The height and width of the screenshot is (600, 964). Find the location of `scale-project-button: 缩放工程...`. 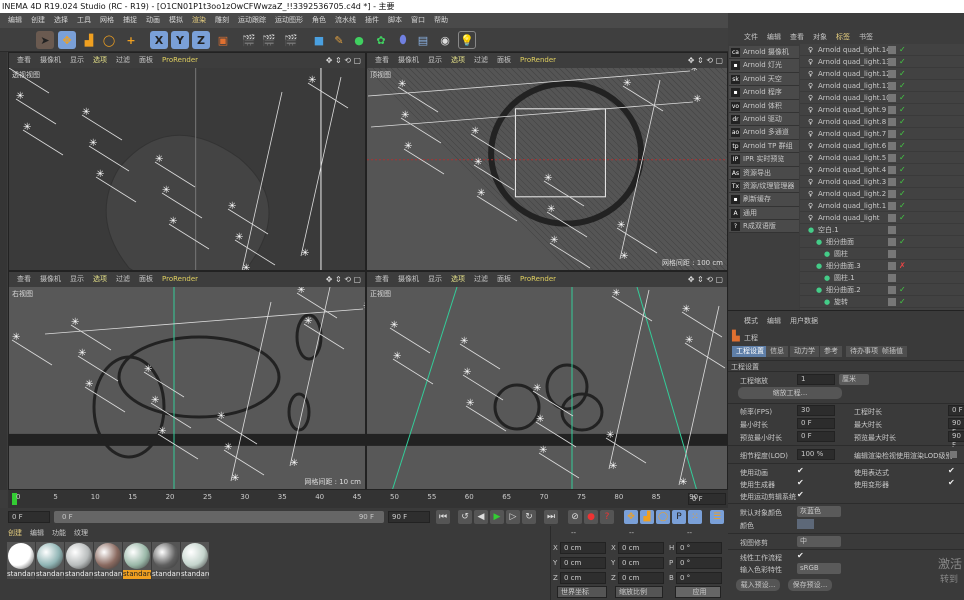

scale-project-button: 缩放工程... is located at coordinates (790, 393).